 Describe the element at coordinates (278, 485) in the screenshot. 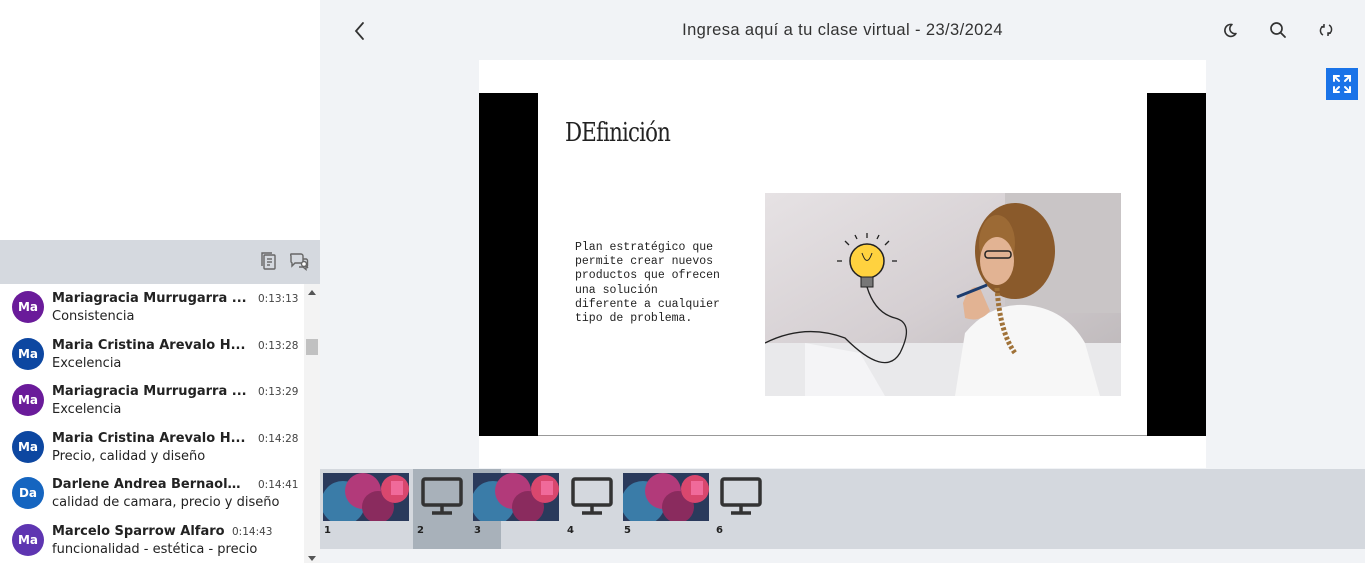

I see `message-time: 0:14:41` at that location.